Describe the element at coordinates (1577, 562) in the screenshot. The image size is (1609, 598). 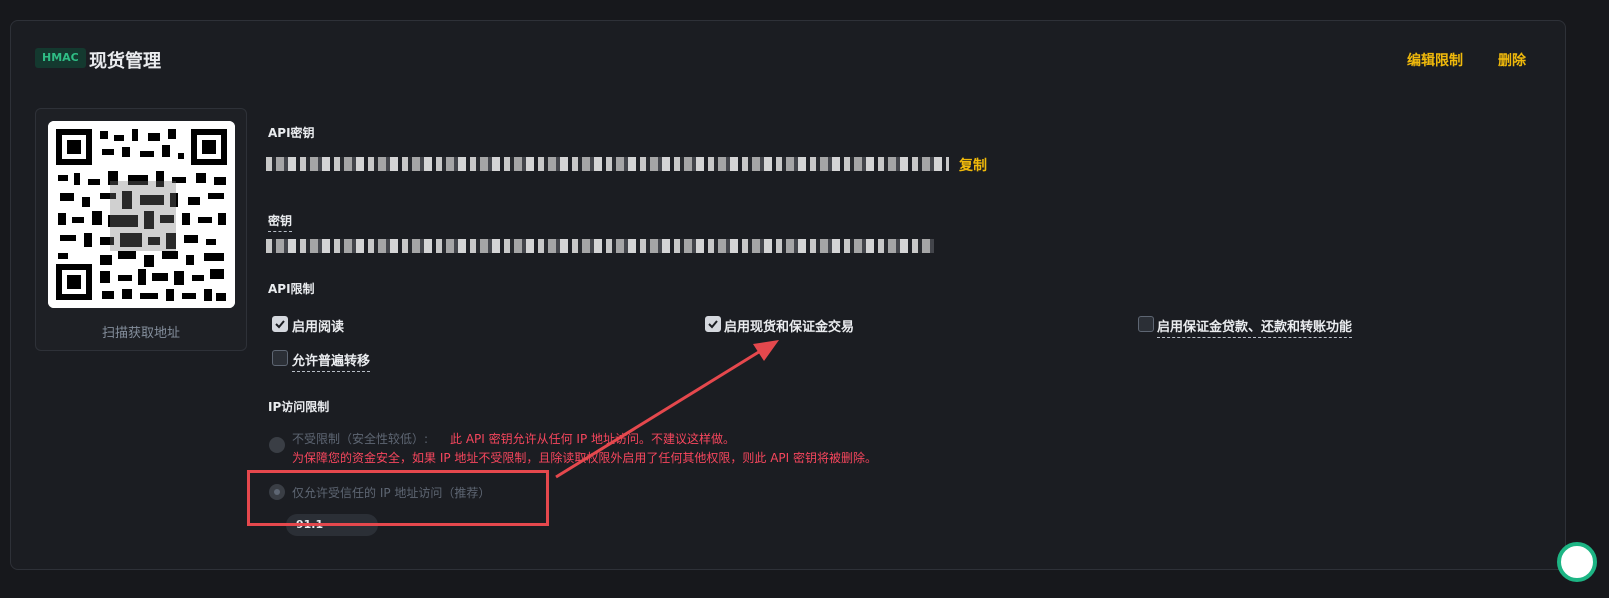
I see `support-chat-icon` at that location.